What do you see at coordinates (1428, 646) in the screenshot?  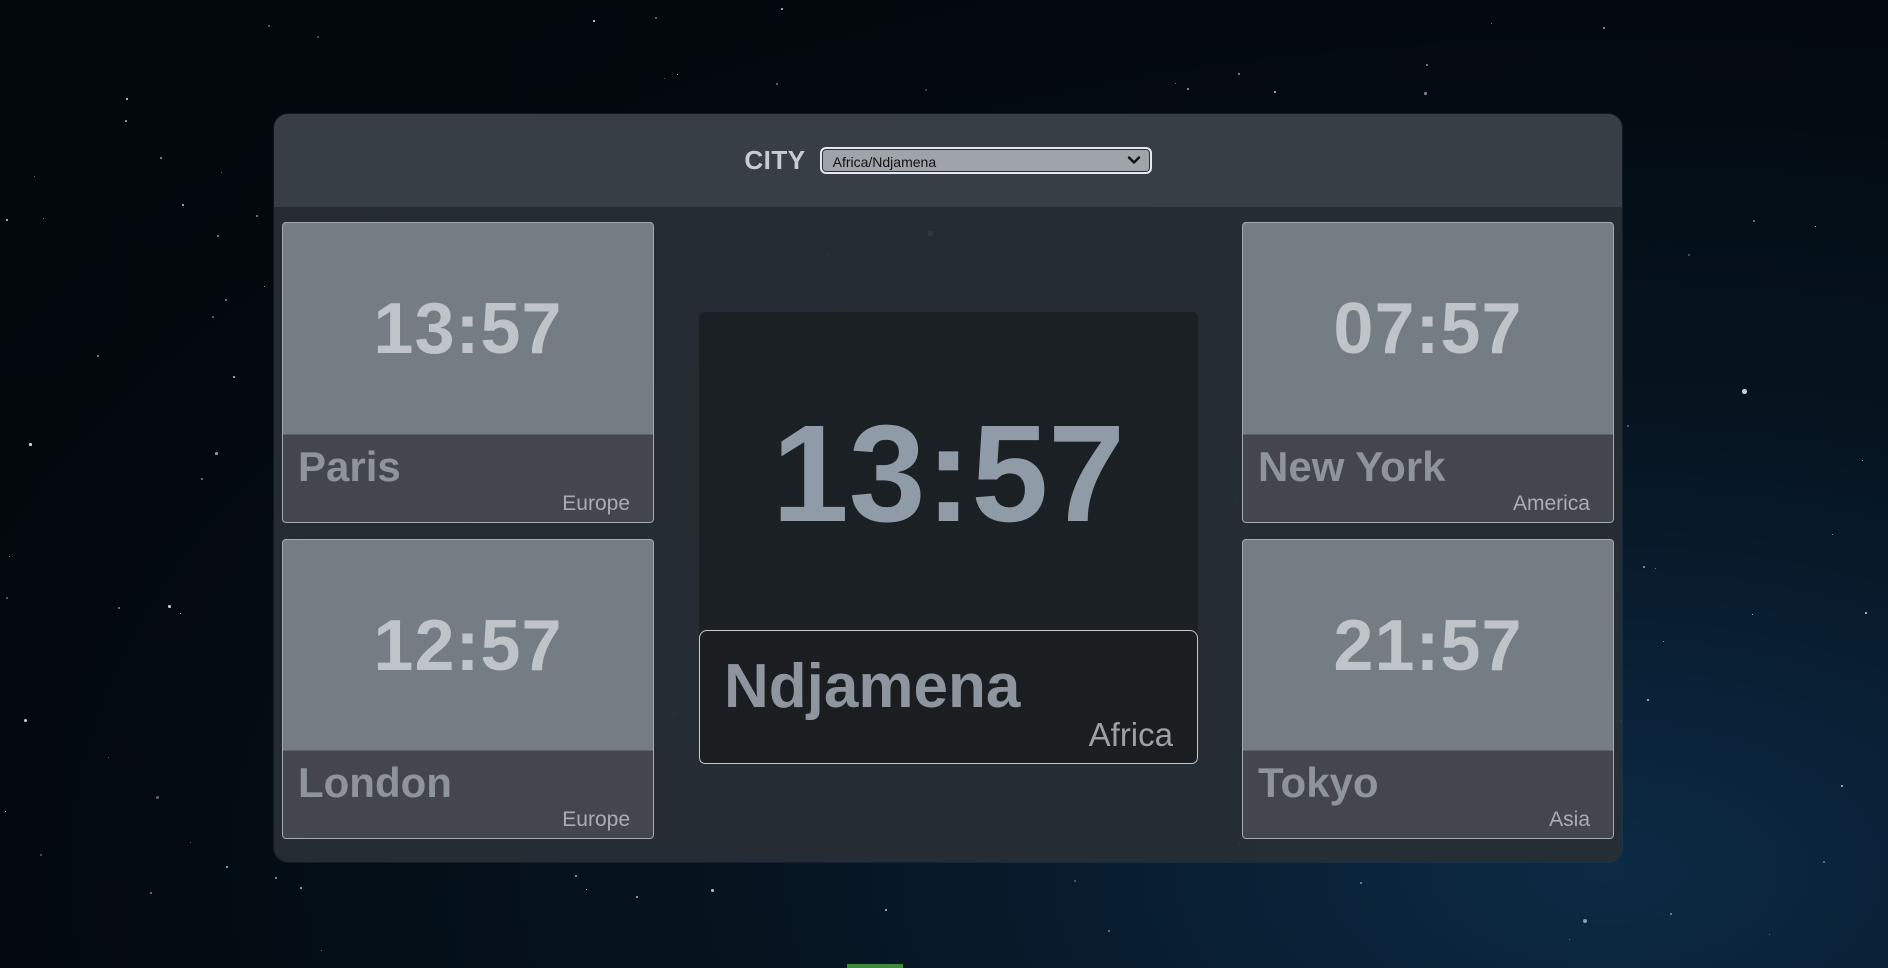 I see `clock-time: 21:57` at bounding box center [1428, 646].